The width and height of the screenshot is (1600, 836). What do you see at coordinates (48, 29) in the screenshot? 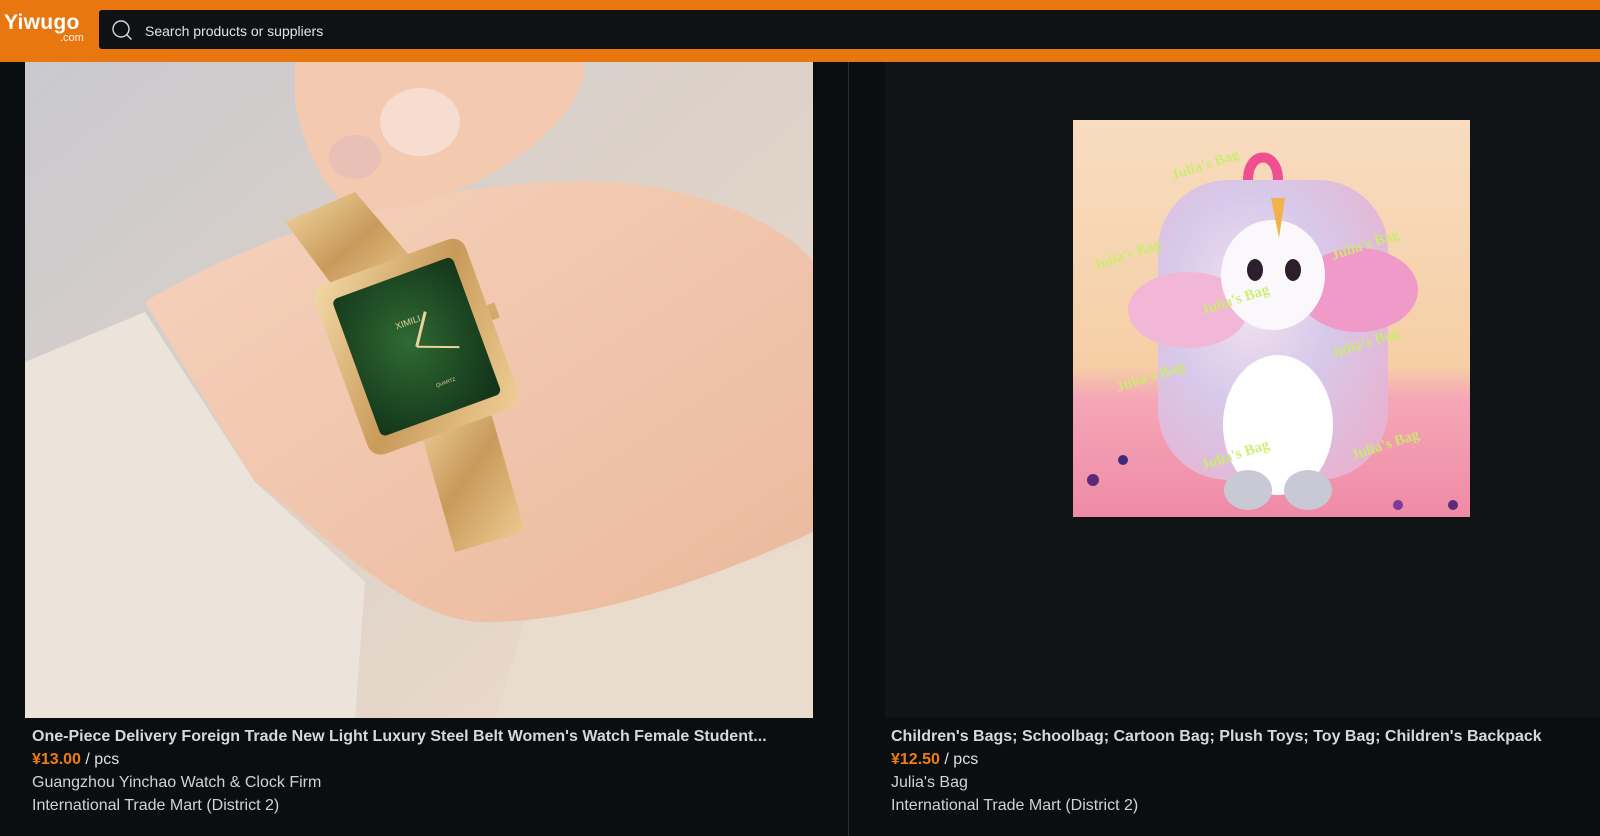
I see `site-logo: Yiwugo .com` at bounding box center [48, 29].